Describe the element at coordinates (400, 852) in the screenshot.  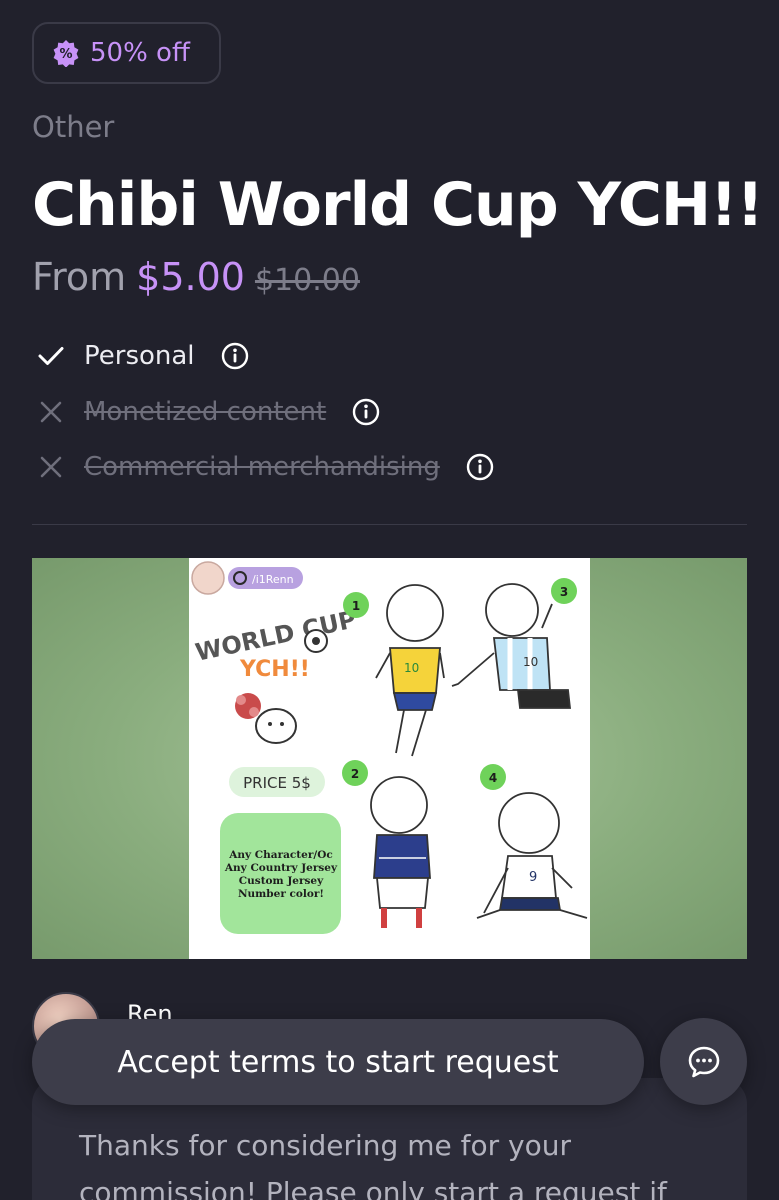
I see `chibi-figure-france` at that location.